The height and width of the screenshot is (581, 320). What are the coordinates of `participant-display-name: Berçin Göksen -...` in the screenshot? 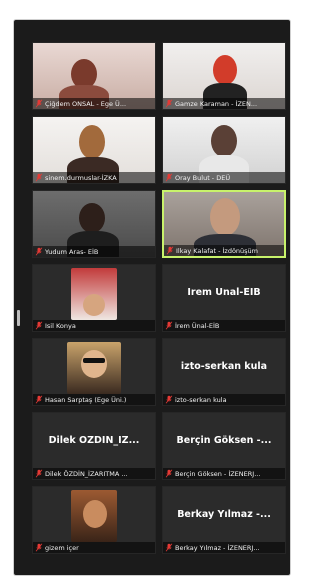 It's located at (224, 440).